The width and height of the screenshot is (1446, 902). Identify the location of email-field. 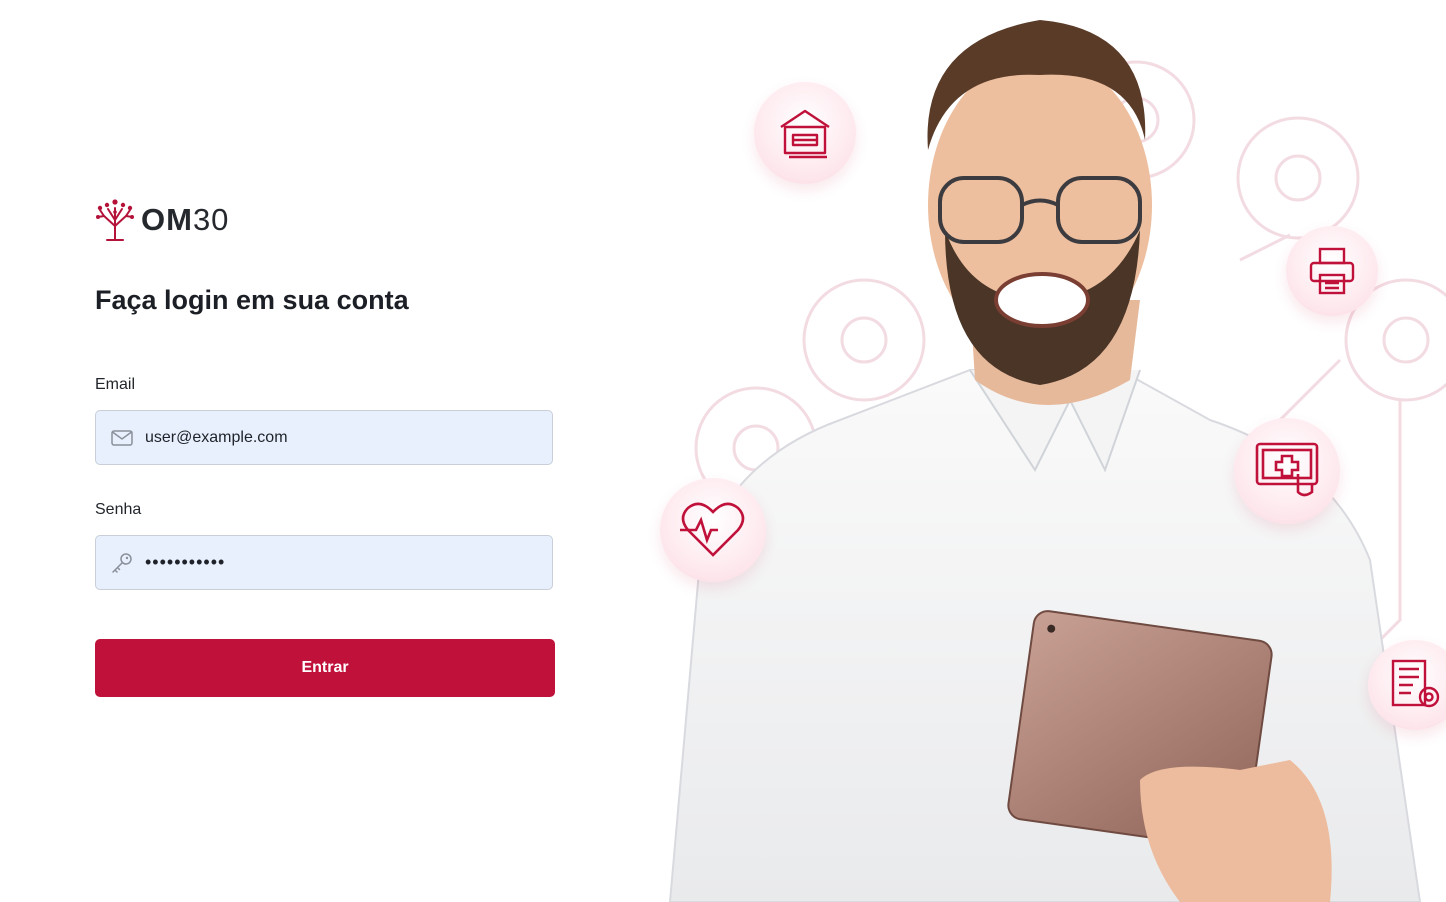
(324, 437).